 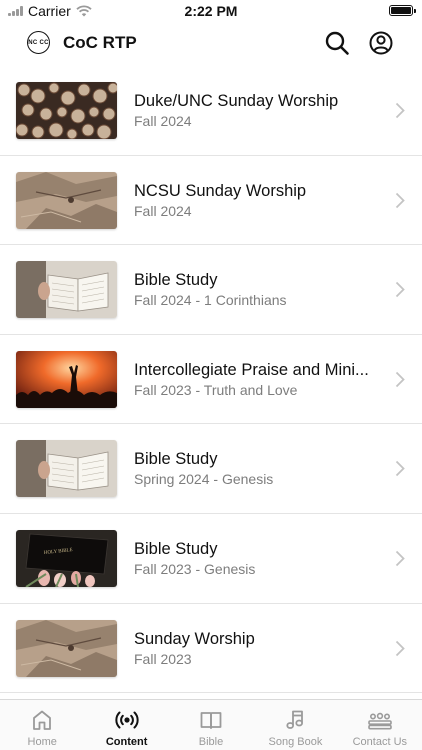 What do you see at coordinates (126, 742) in the screenshot?
I see `tab-label: Content` at bounding box center [126, 742].